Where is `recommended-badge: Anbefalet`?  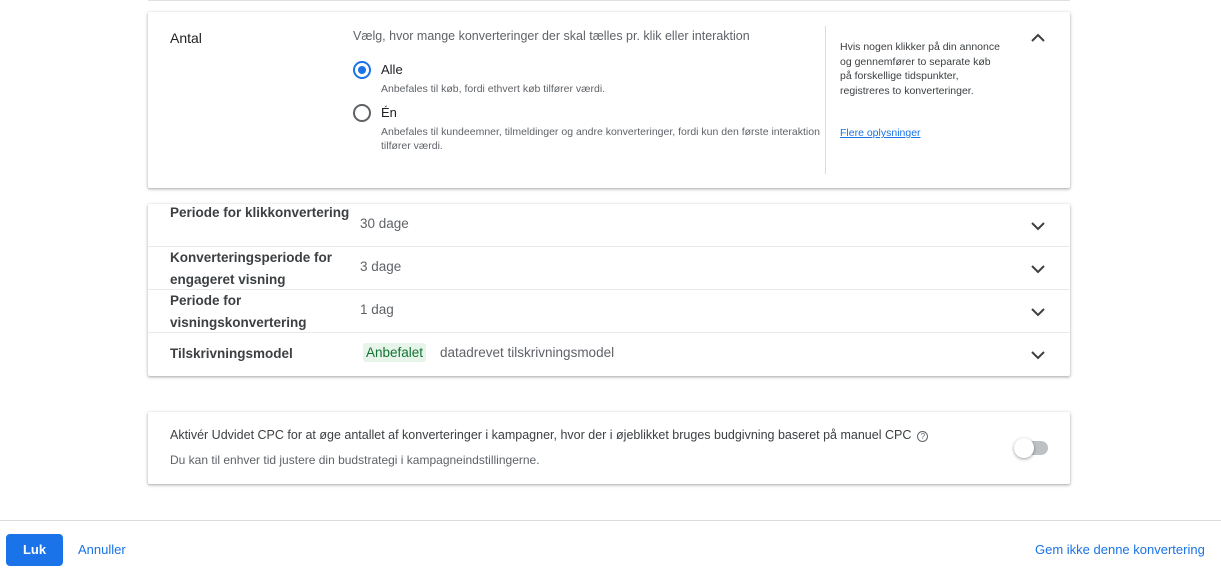 recommended-badge: Anbefalet is located at coordinates (395, 352).